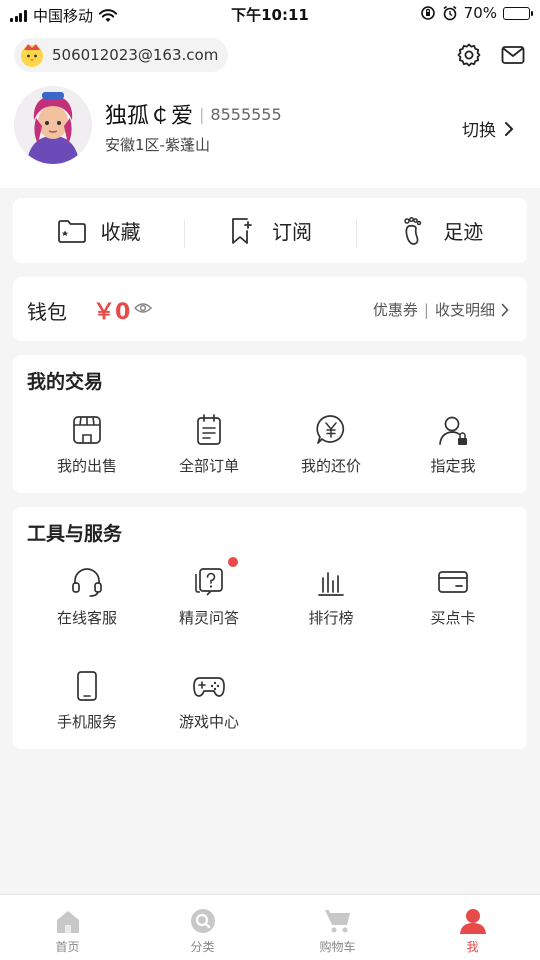 The width and height of the screenshot is (540, 960). I want to click on wallet-links: 优惠券 | 收支明细, so click(441, 309).